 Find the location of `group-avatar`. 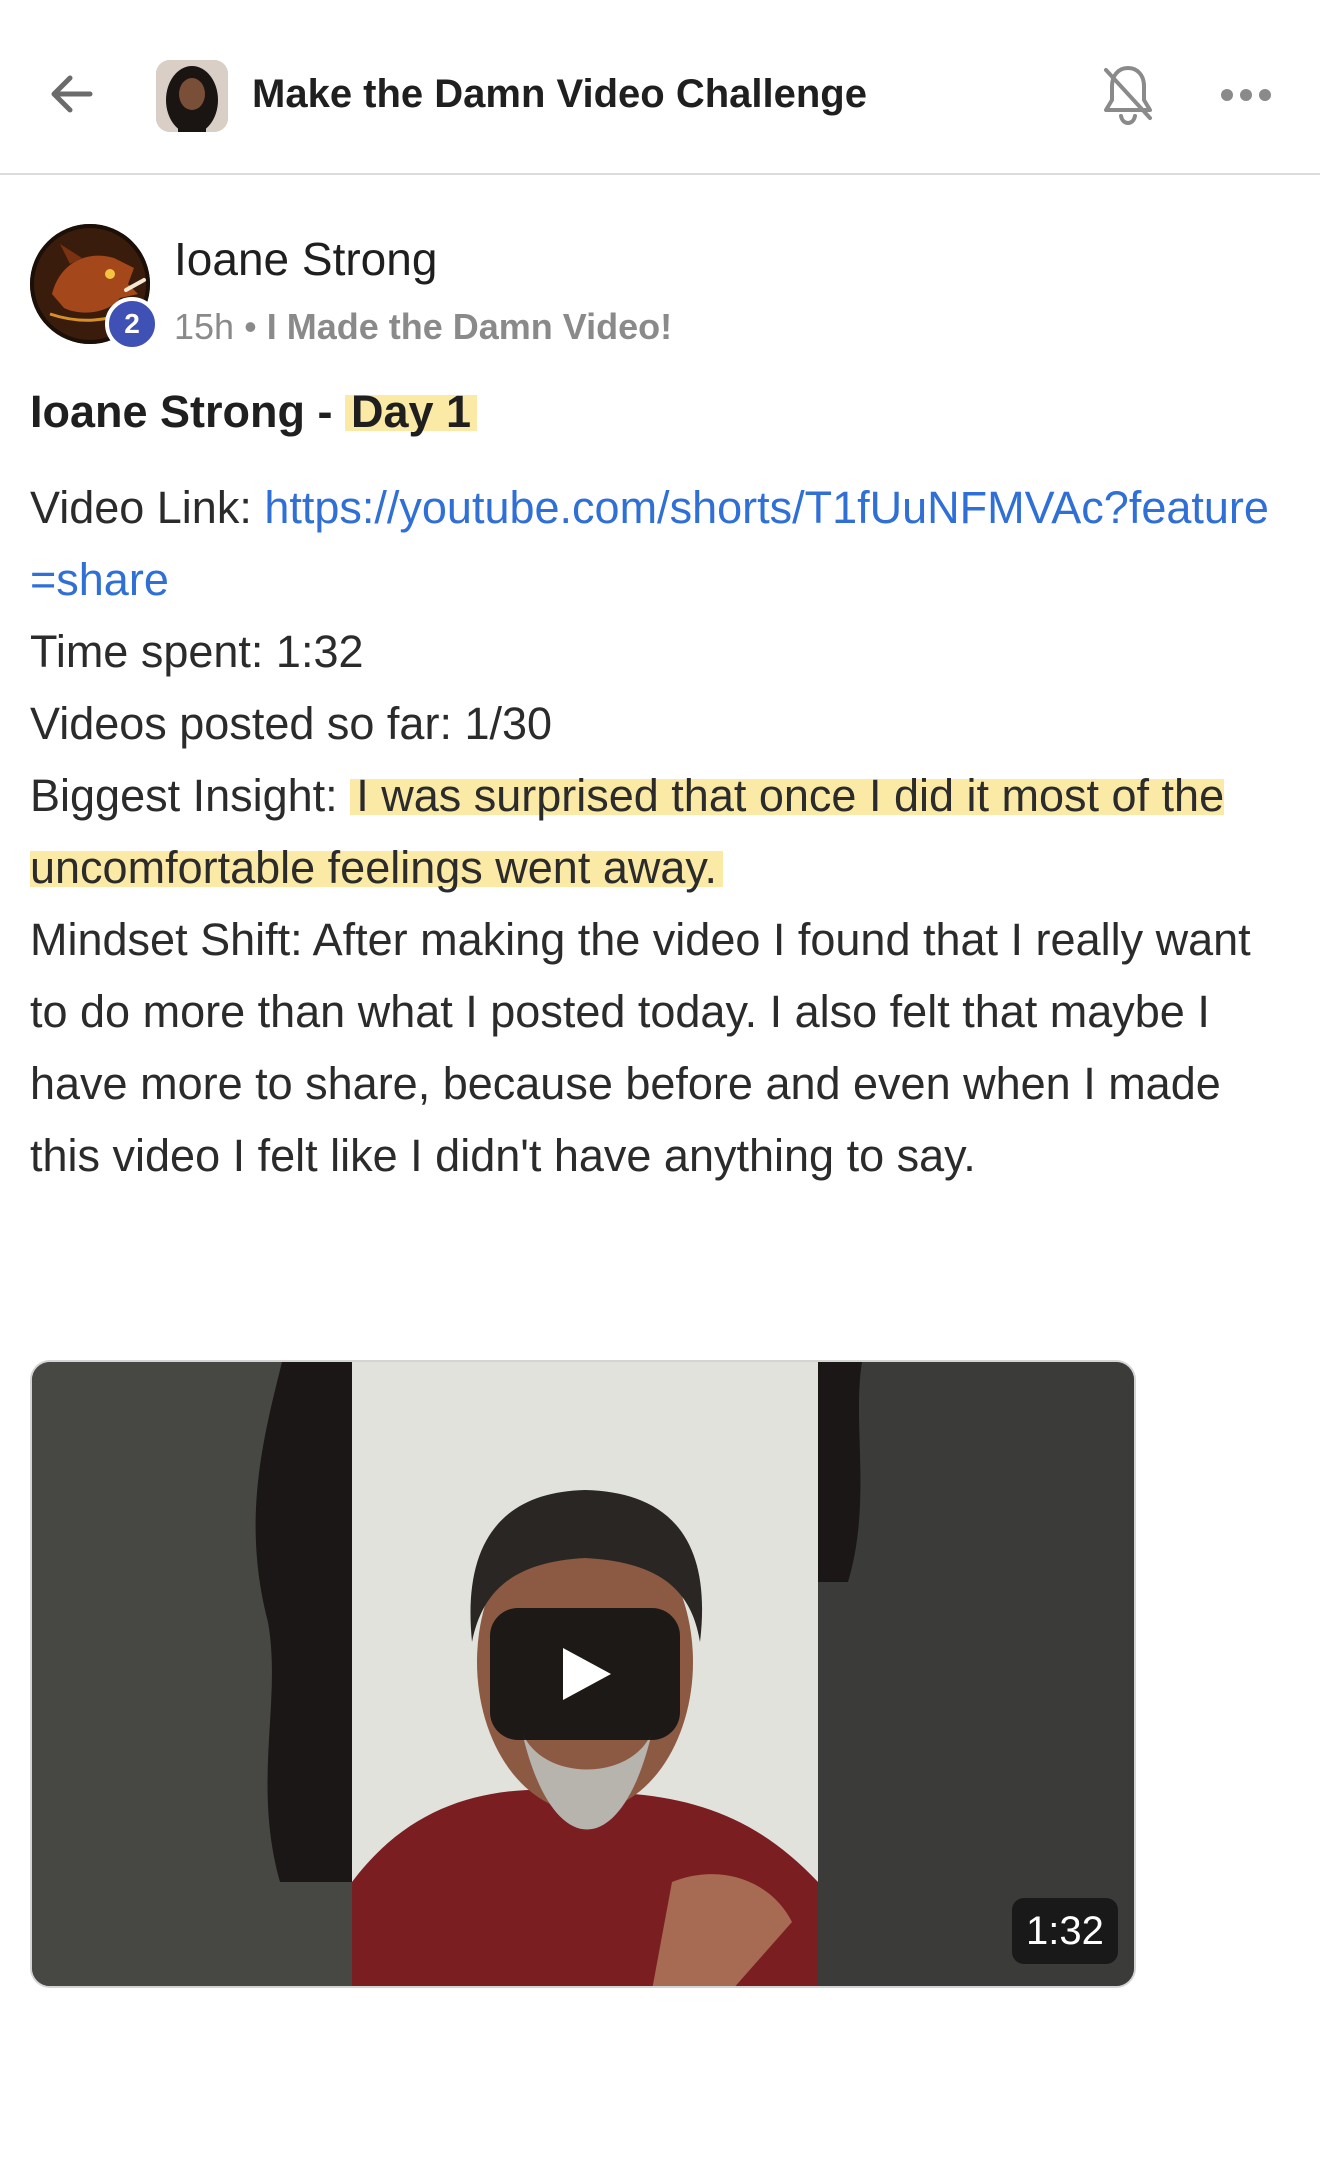

group-avatar is located at coordinates (192, 96).